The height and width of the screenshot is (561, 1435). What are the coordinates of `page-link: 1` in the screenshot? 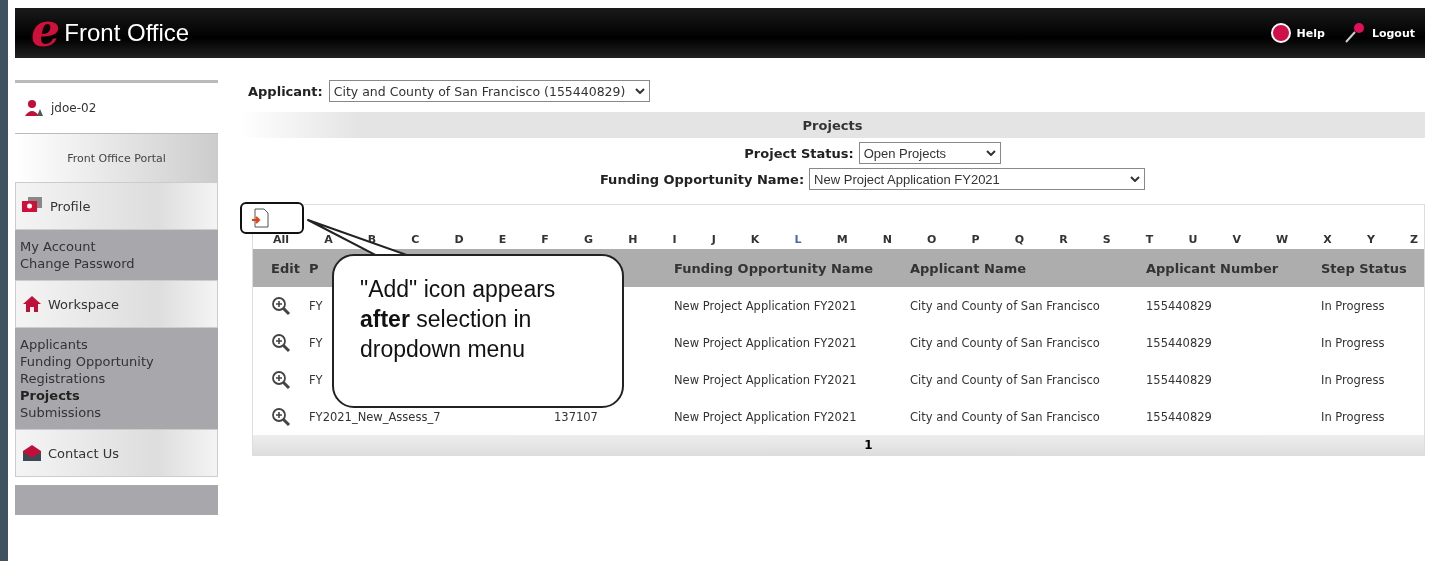 It's located at (868, 445).